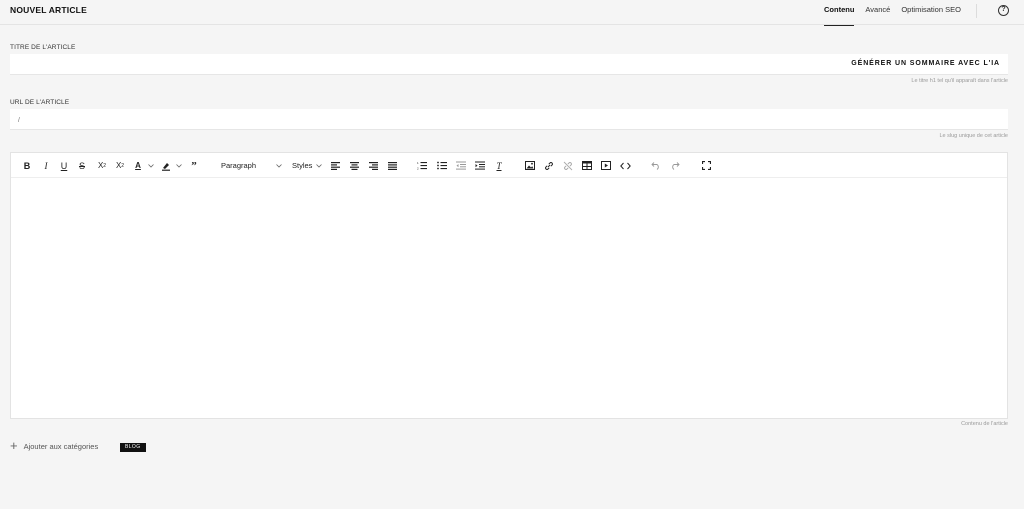 The height and width of the screenshot is (509, 1024). What do you see at coordinates (354, 165) in the screenshot?
I see `align-center-icon` at bounding box center [354, 165].